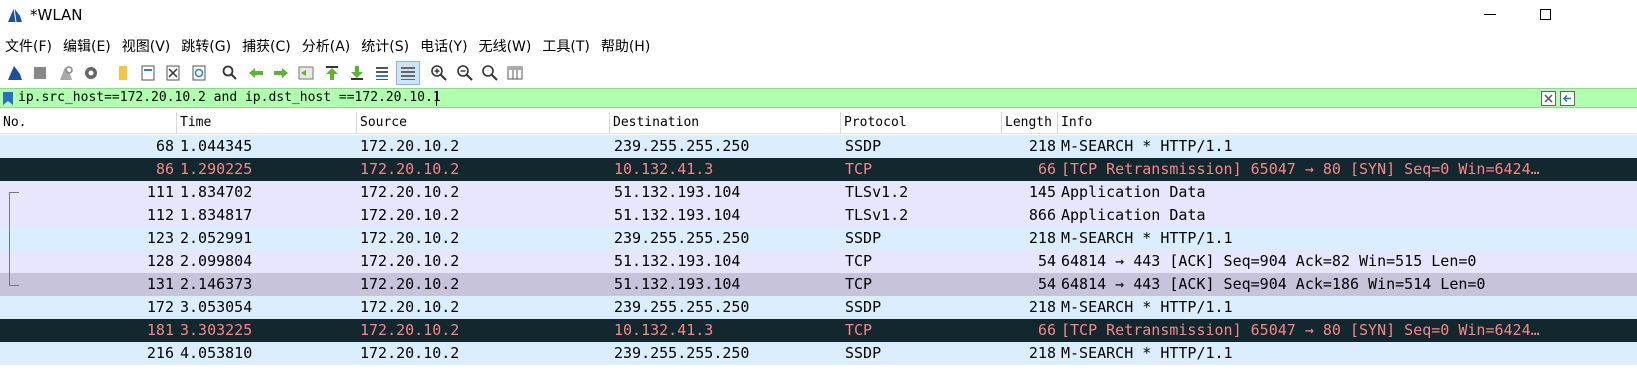 The image size is (1637, 373). Describe the element at coordinates (725, 123) in the screenshot. I see `column-destination: Destination` at that location.